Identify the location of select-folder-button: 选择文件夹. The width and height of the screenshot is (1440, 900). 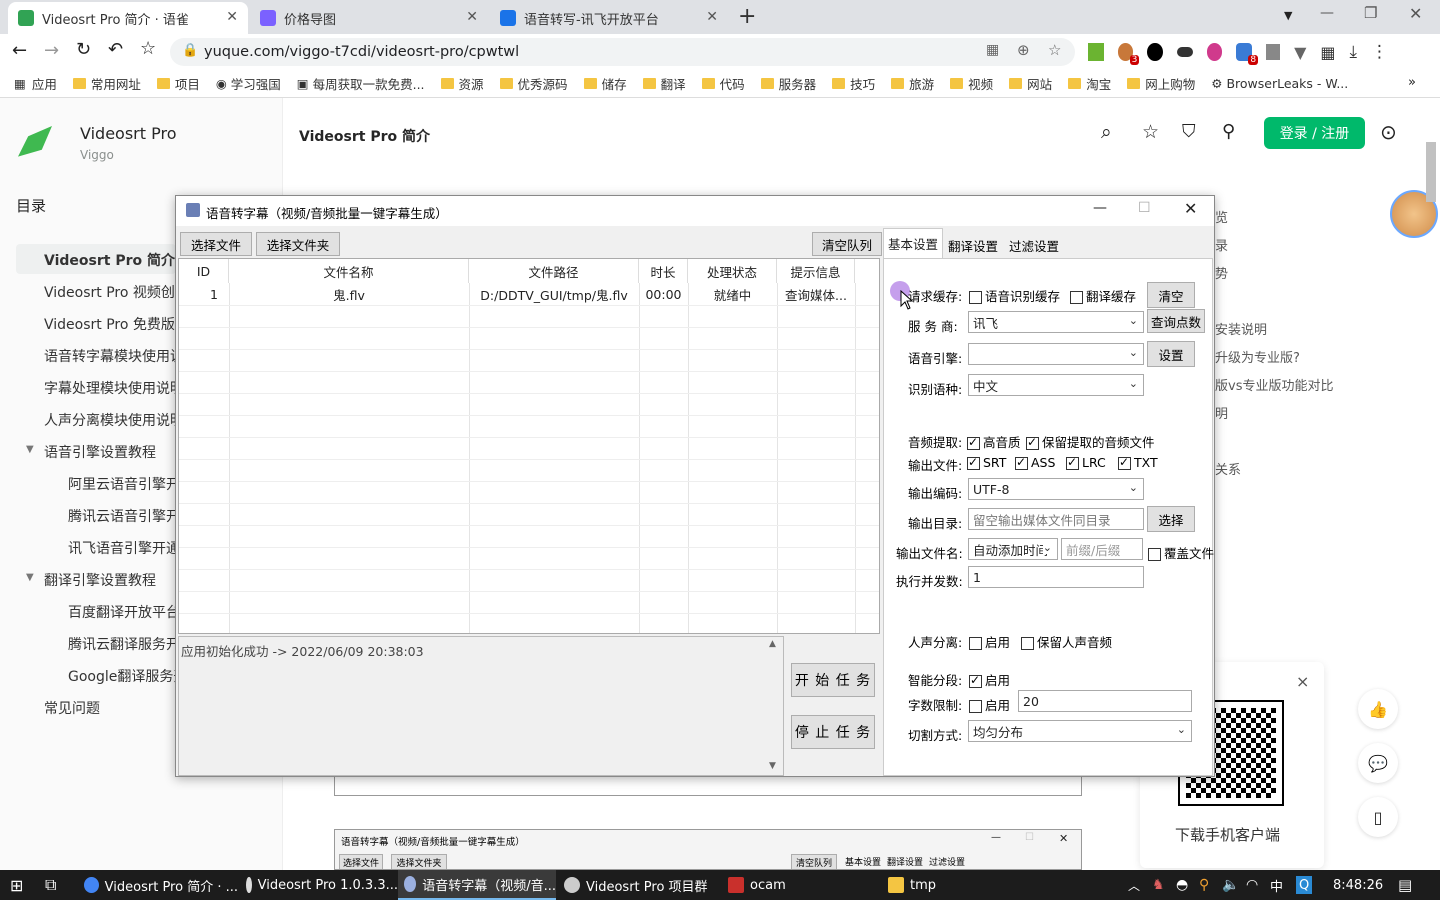
(298, 244).